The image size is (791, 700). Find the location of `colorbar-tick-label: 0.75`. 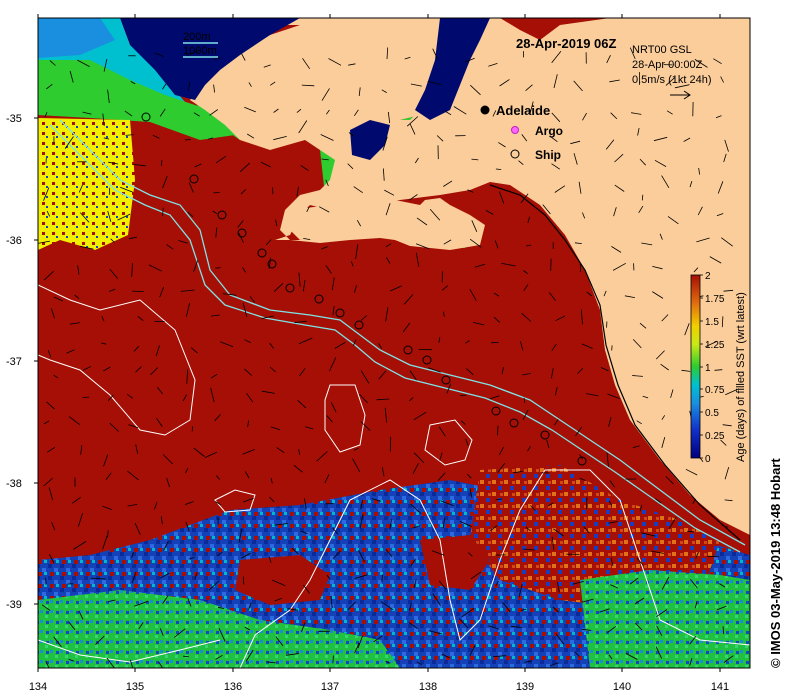

colorbar-tick-label: 0.75 is located at coordinates (715, 390).